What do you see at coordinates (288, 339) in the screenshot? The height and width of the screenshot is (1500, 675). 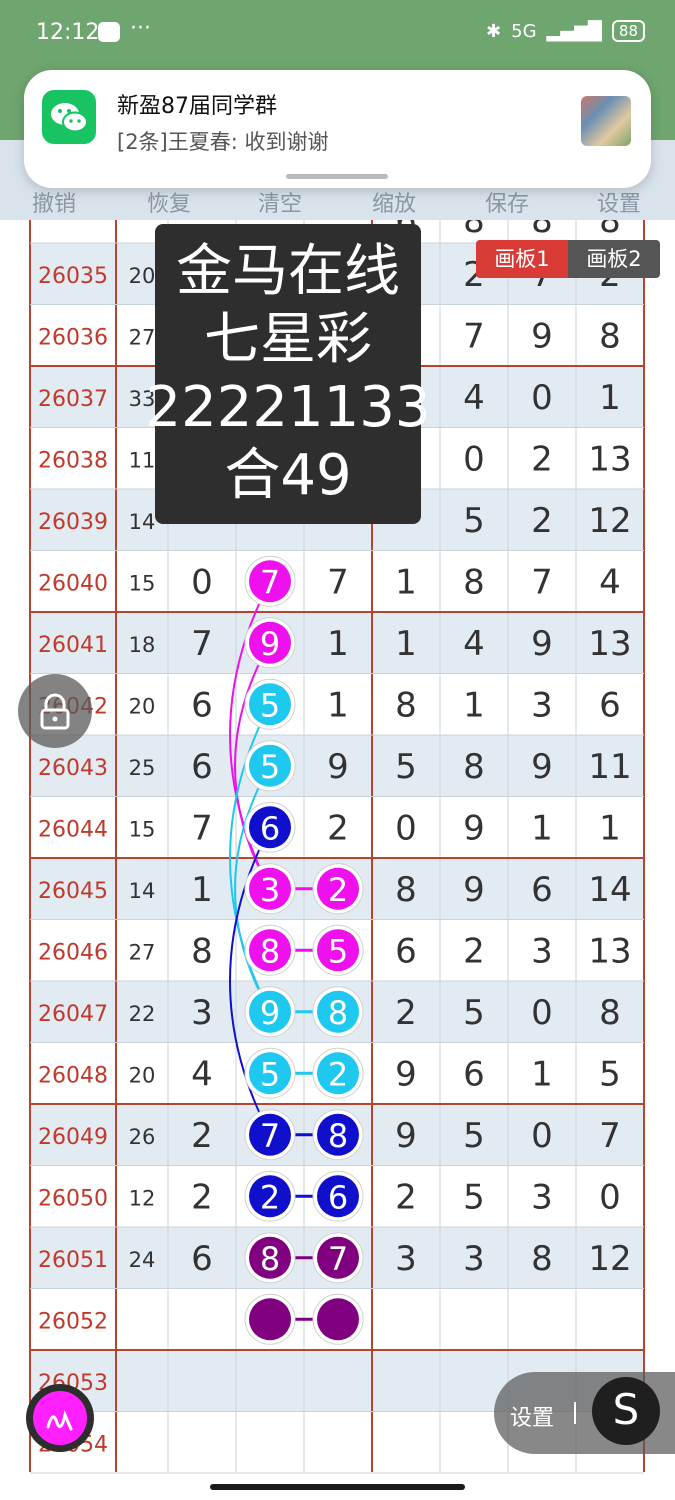 I see `overlay-line-2: 七星彩` at bounding box center [288, 339].